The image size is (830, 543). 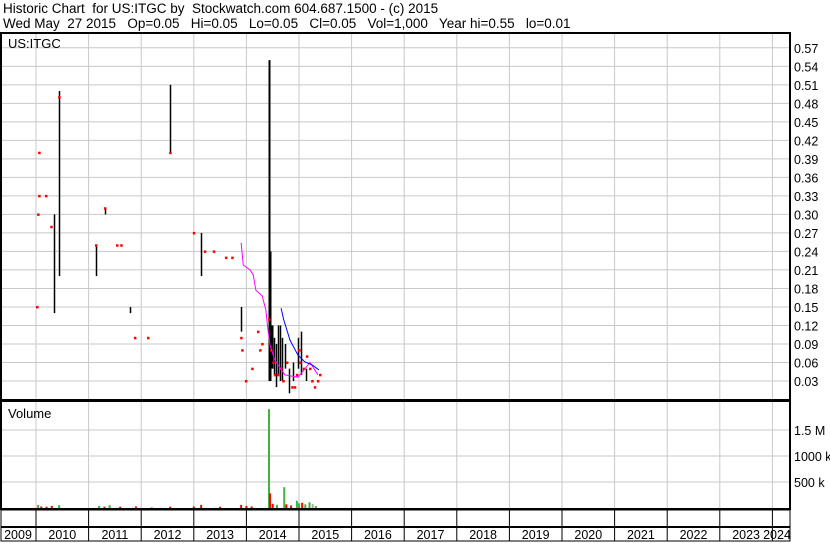 What do you see at coordinates (809, 483) in the screenshot?
I see `volume-tick-label: 500 k` at bounding box center [809, 483].